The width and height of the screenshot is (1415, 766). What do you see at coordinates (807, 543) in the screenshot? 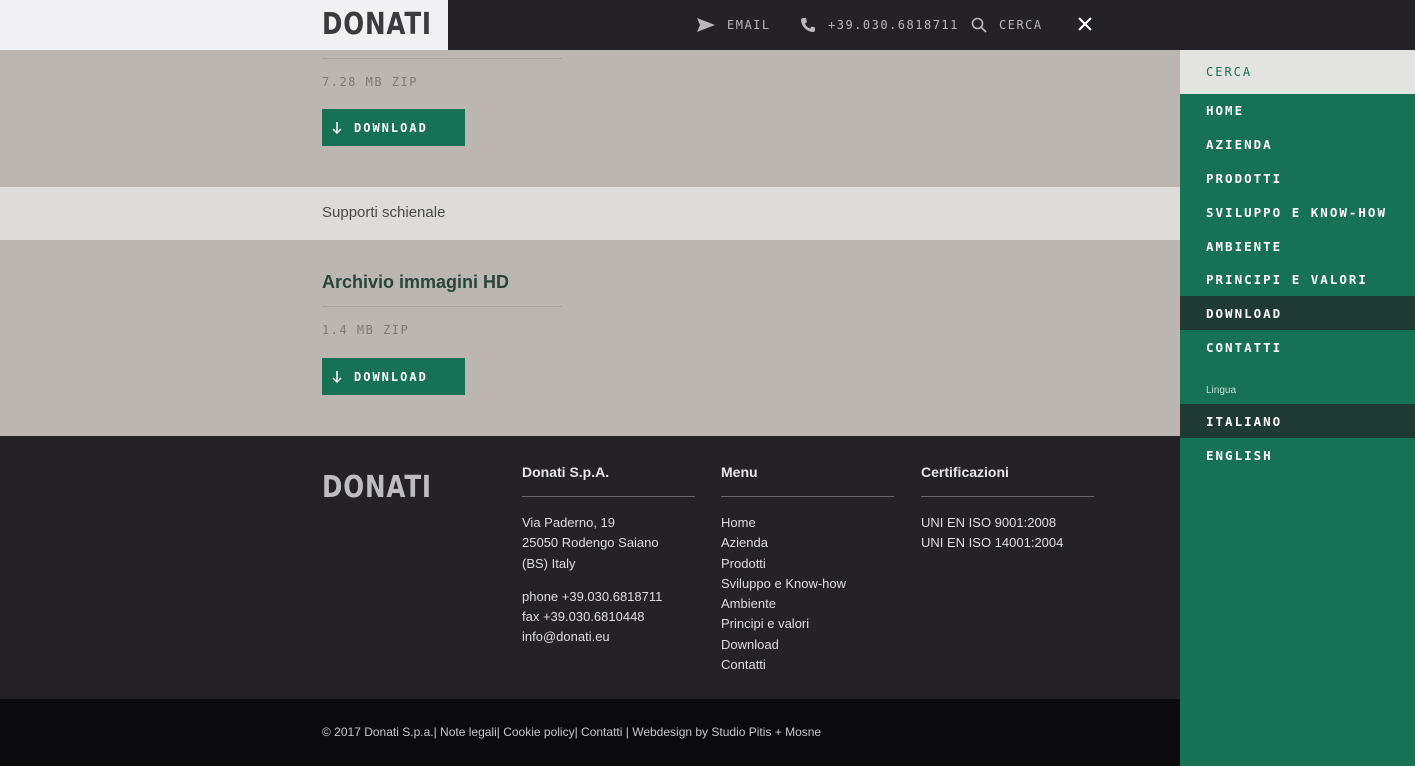
I see `footer-link-azienda: Azienda` at bounding box center [807, 543].